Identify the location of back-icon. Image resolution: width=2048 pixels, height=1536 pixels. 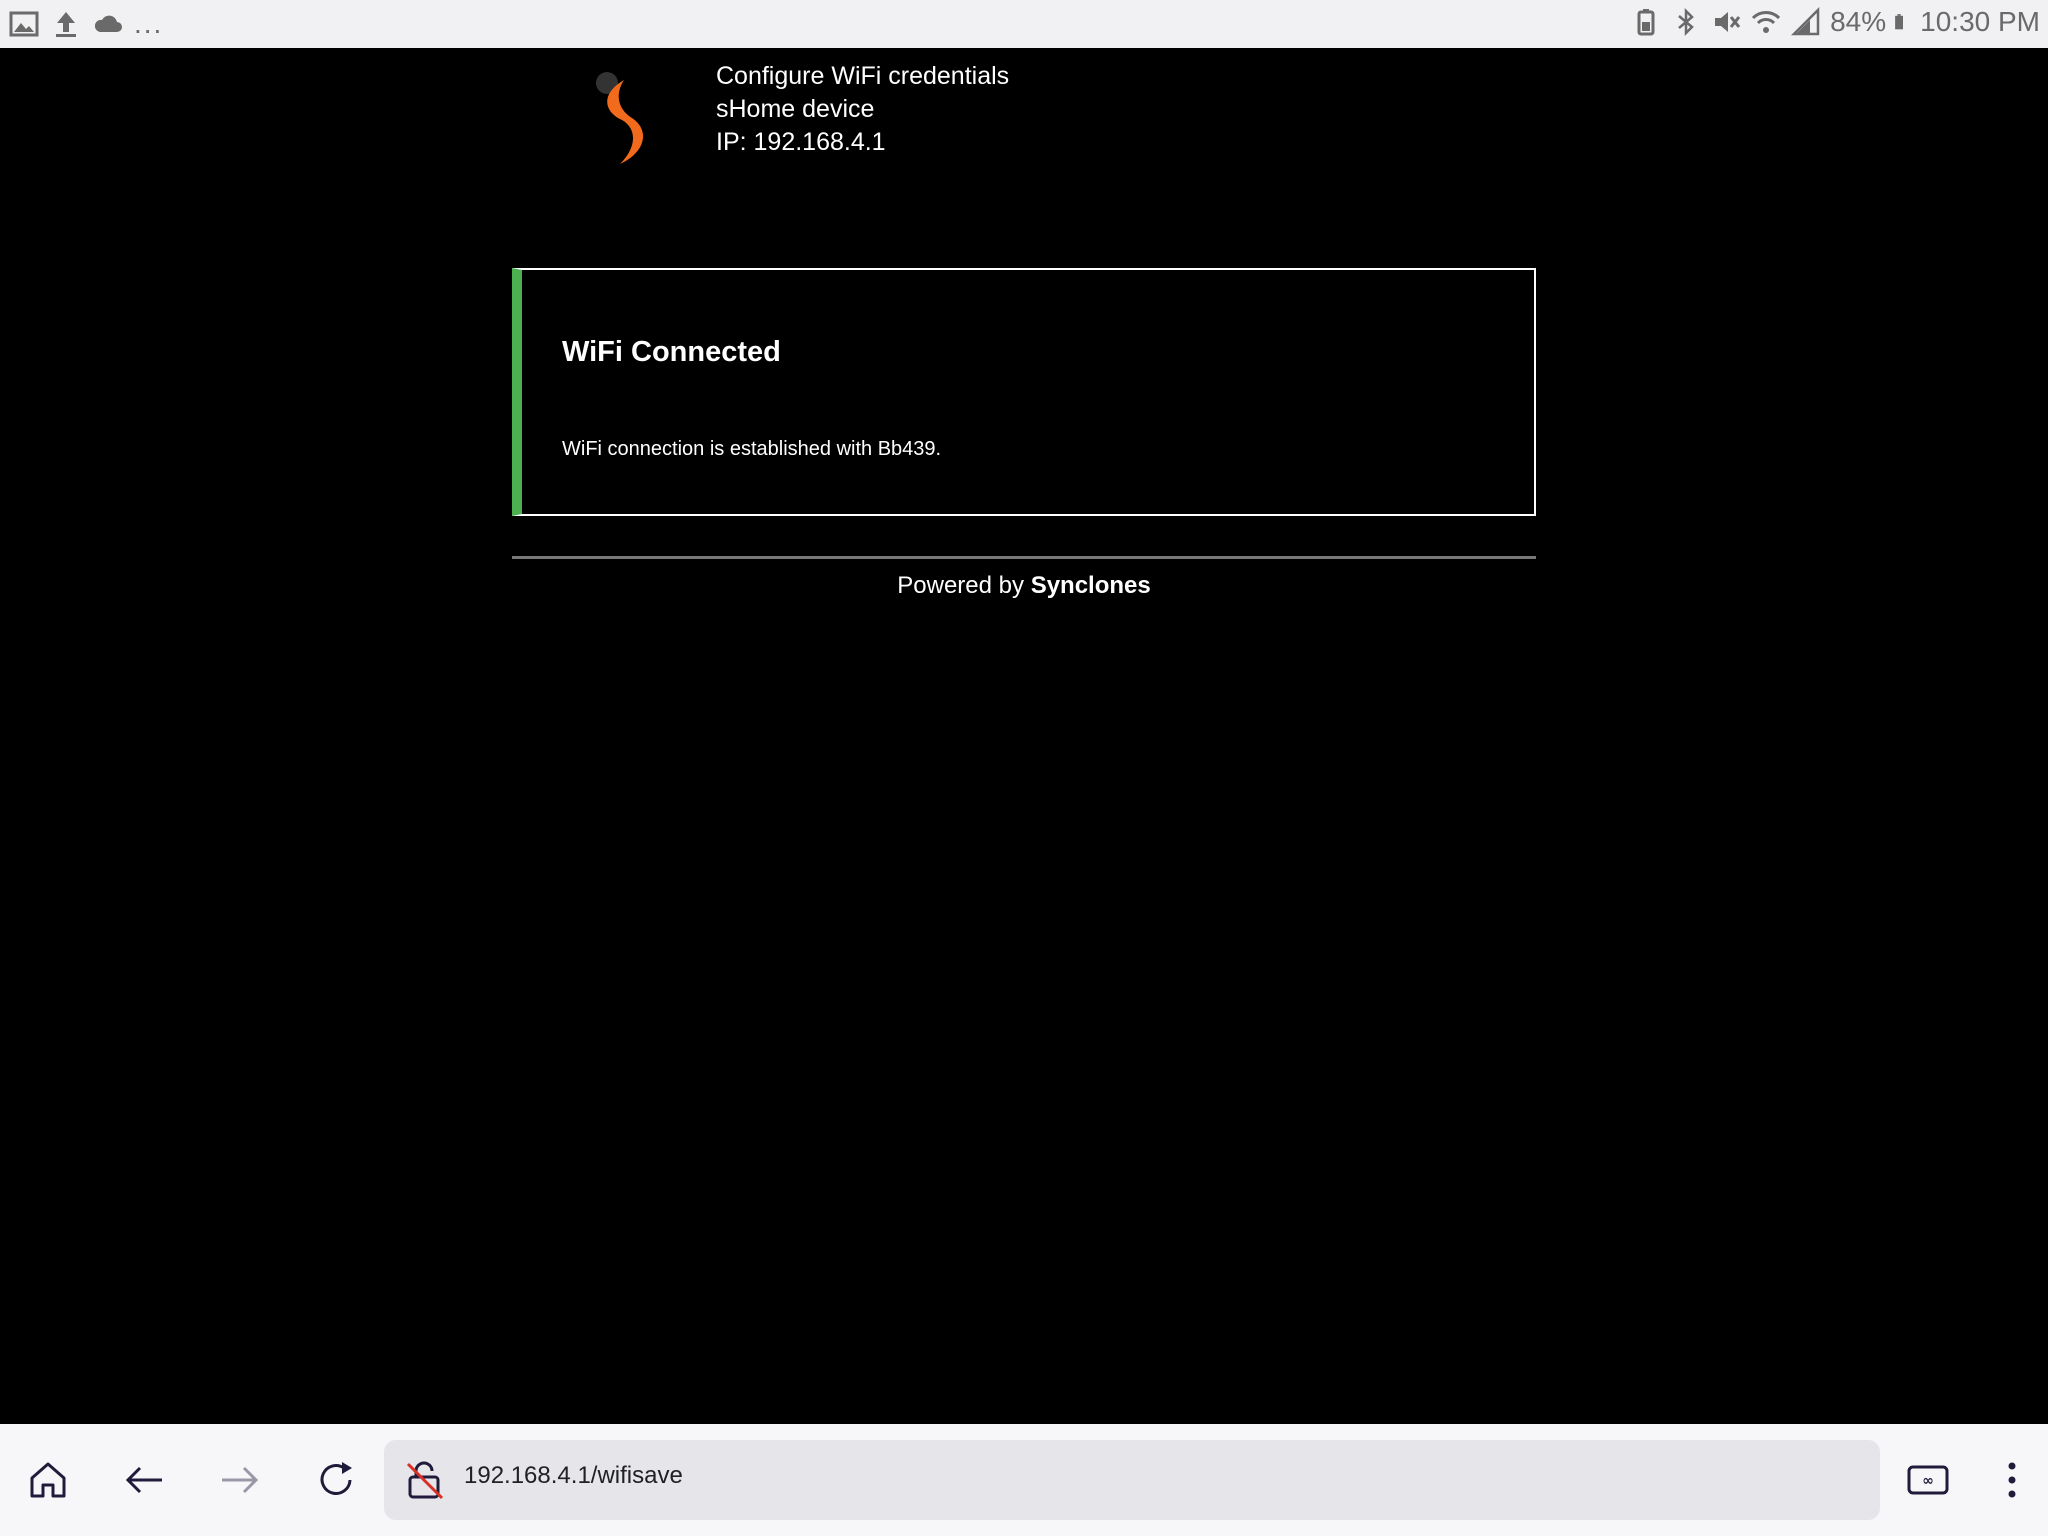
(143, 1480).